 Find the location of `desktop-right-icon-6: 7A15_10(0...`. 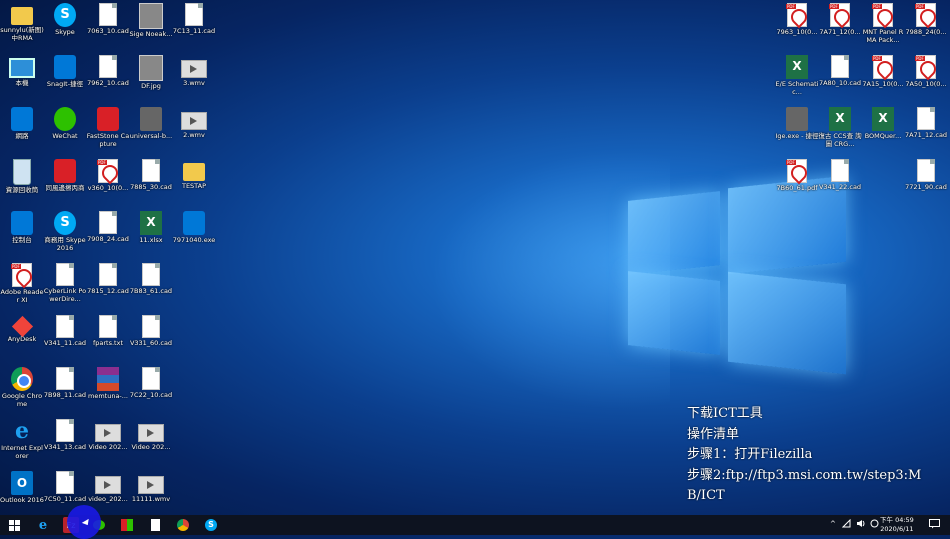

desktop-right-icon-6: 7A15_10(0... is located at coordinates (883, 72).